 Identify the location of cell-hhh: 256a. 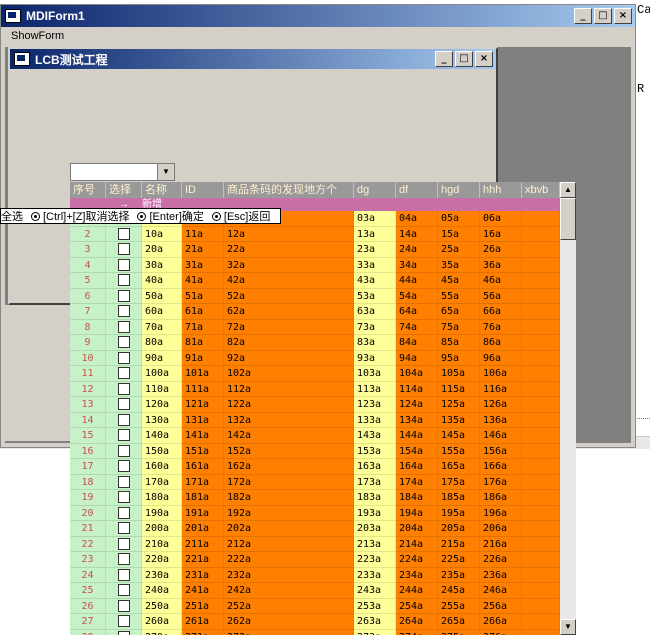
(501, 606).